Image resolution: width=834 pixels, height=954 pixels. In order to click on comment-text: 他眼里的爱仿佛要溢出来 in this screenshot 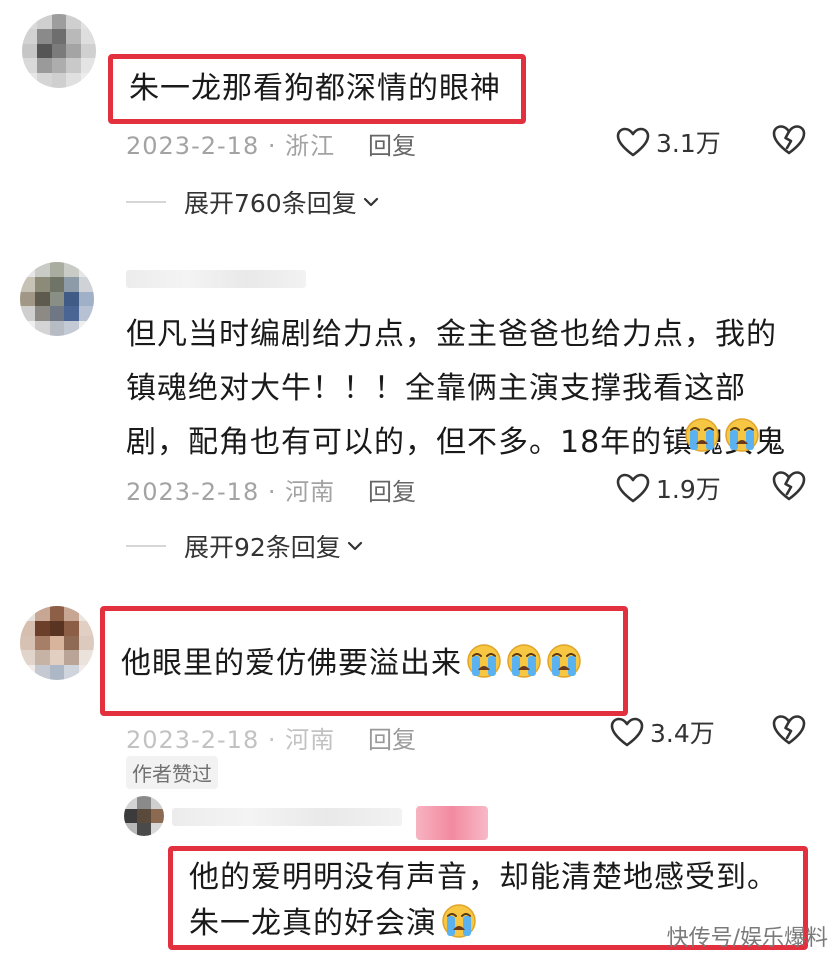, I will do `click(351, 661)`.